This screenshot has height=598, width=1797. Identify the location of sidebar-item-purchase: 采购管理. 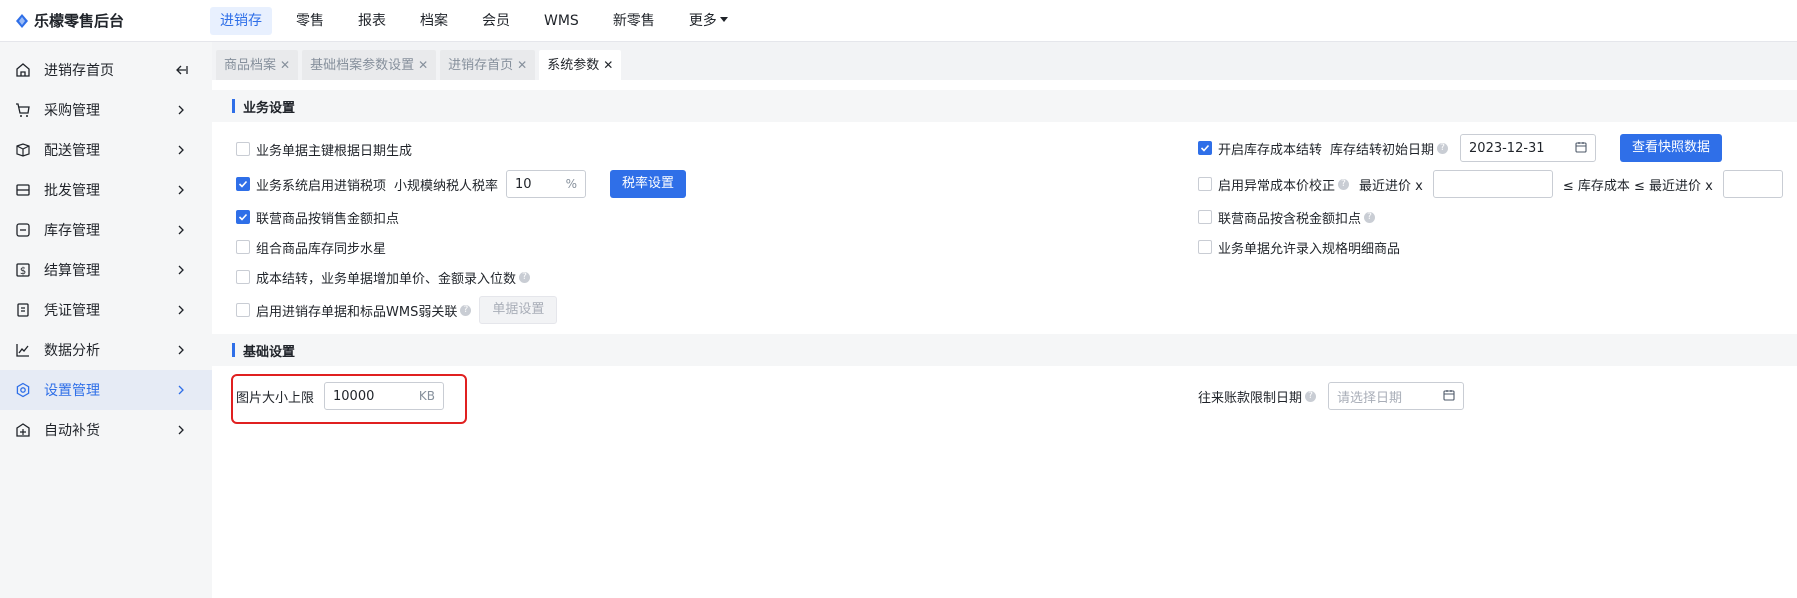
(106, 110).